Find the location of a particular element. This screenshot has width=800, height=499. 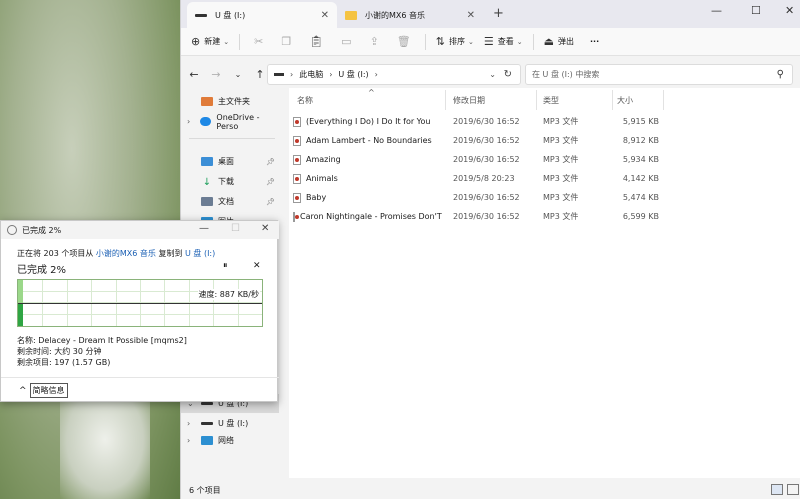

file-row: Baby 2019/6/30 16:52 MP3 文件 5,474 KB is located at coordinates (544, 197).